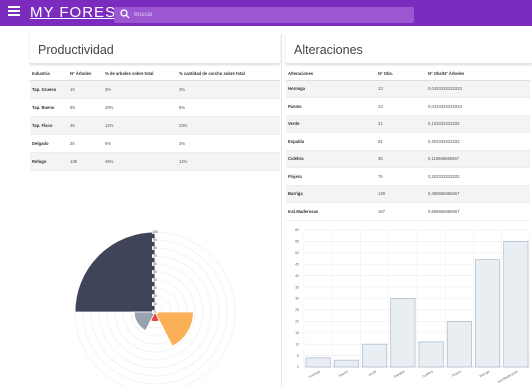 Image resolution: width=532 pixels, height=386 pixels. What do you see at coordinates (478, 159) in the screenshot?
I see `table-cell: 0,116666666667` at bounding box center [478, 159].